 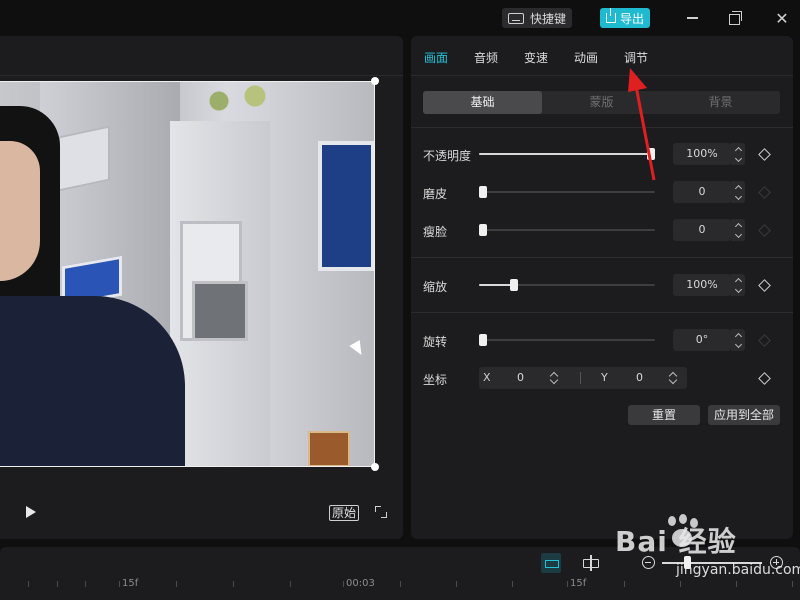 I want to click on property-tabs: 画面 音频 变速 动画 调节, so click(x=602, y=56).